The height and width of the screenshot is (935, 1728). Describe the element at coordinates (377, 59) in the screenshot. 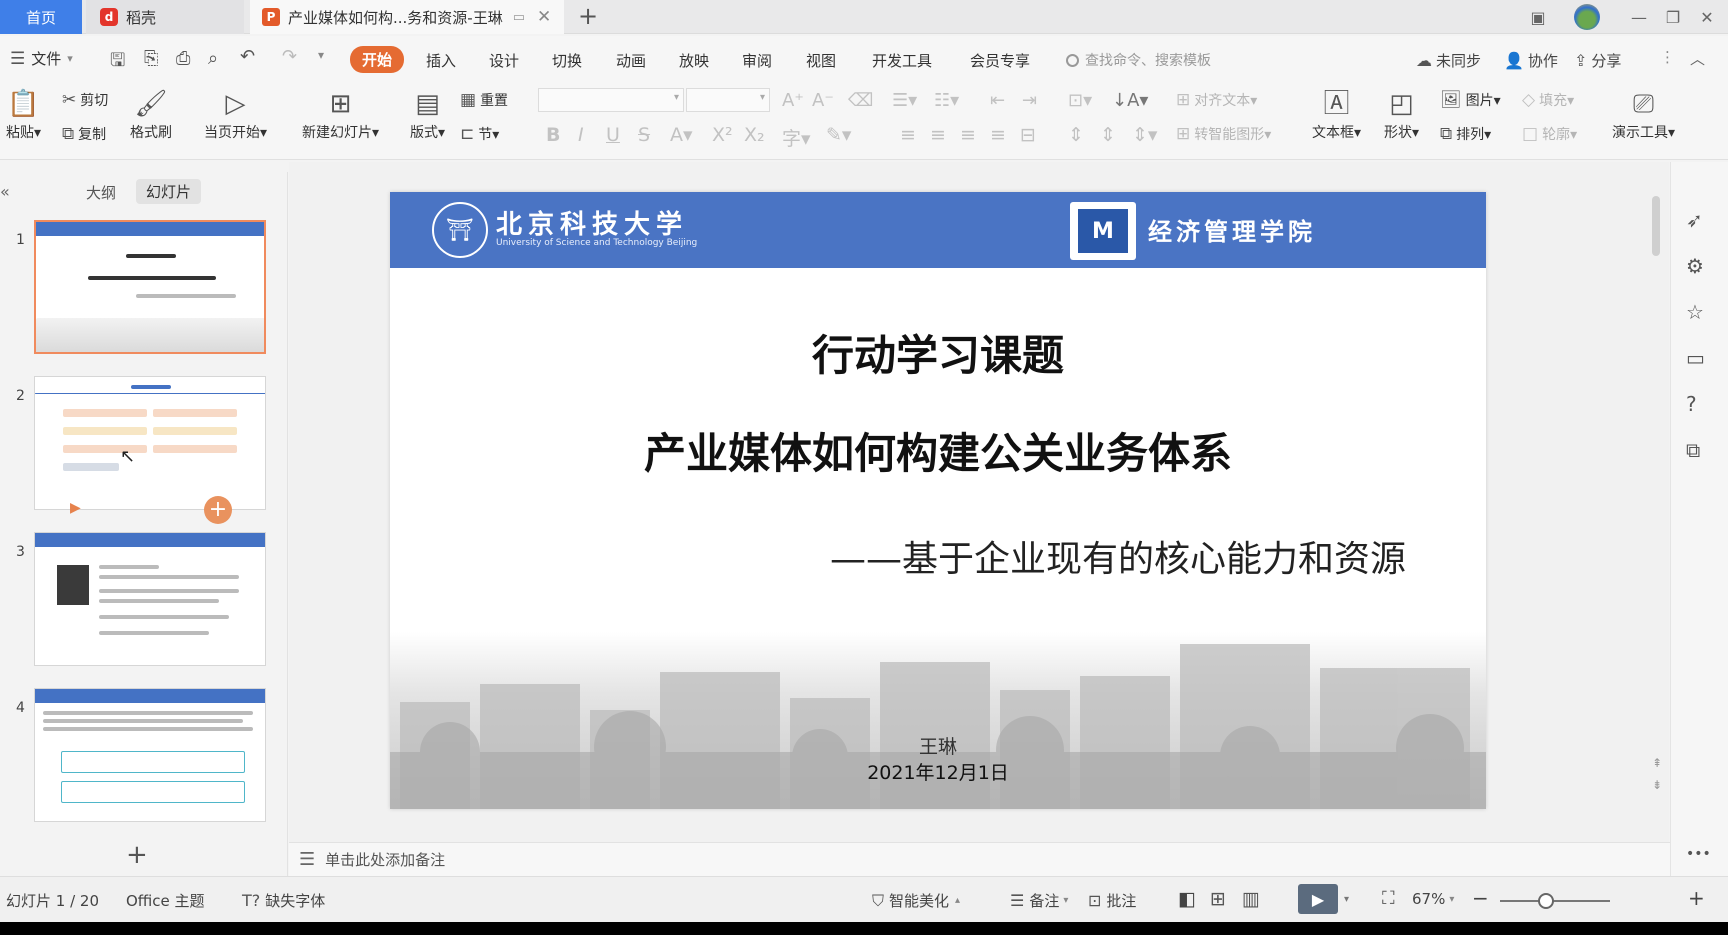

I see `tab-home-ribbon: 开始` at that location.